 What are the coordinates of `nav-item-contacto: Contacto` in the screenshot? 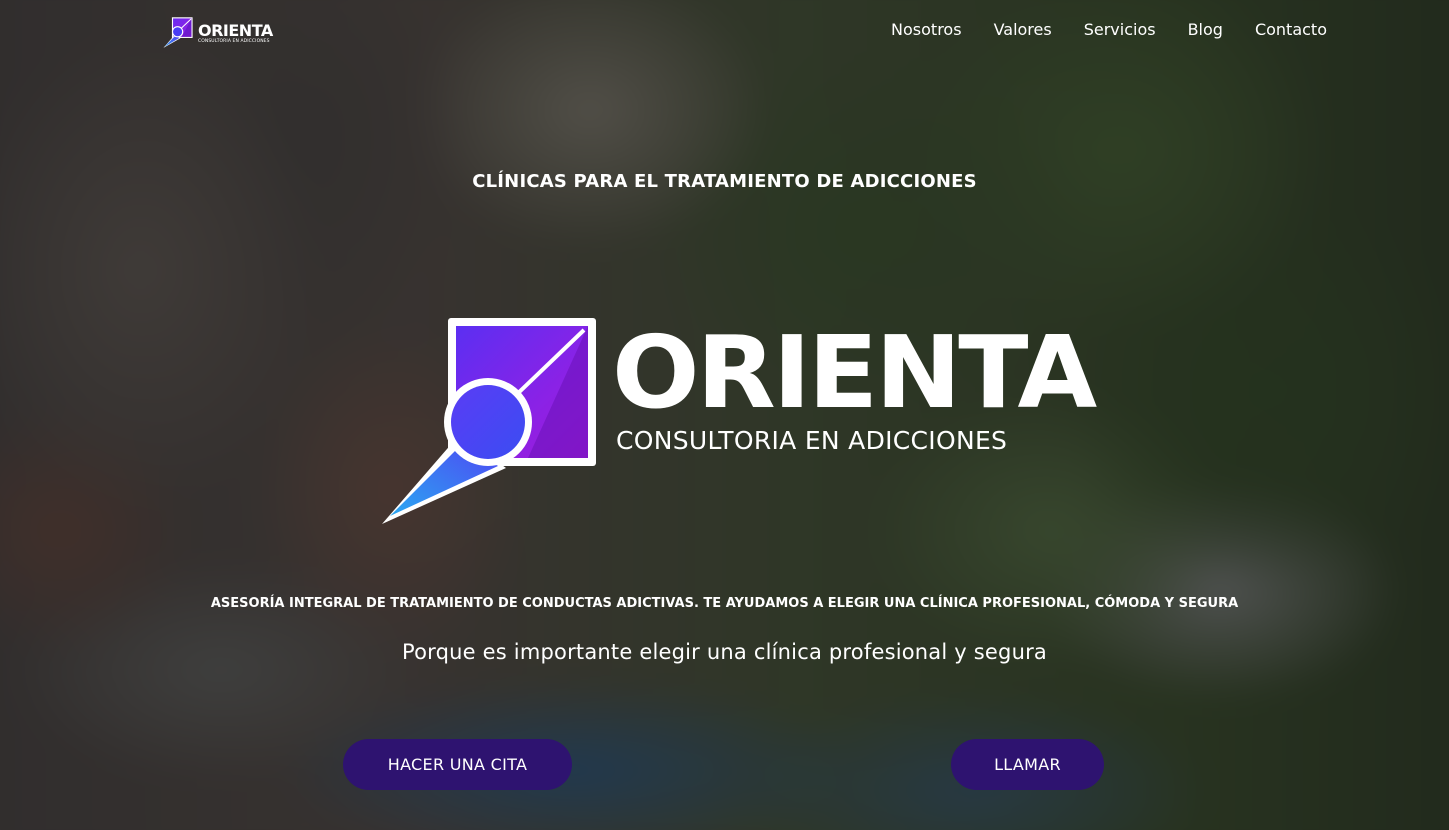 It's located at (1291, 30).